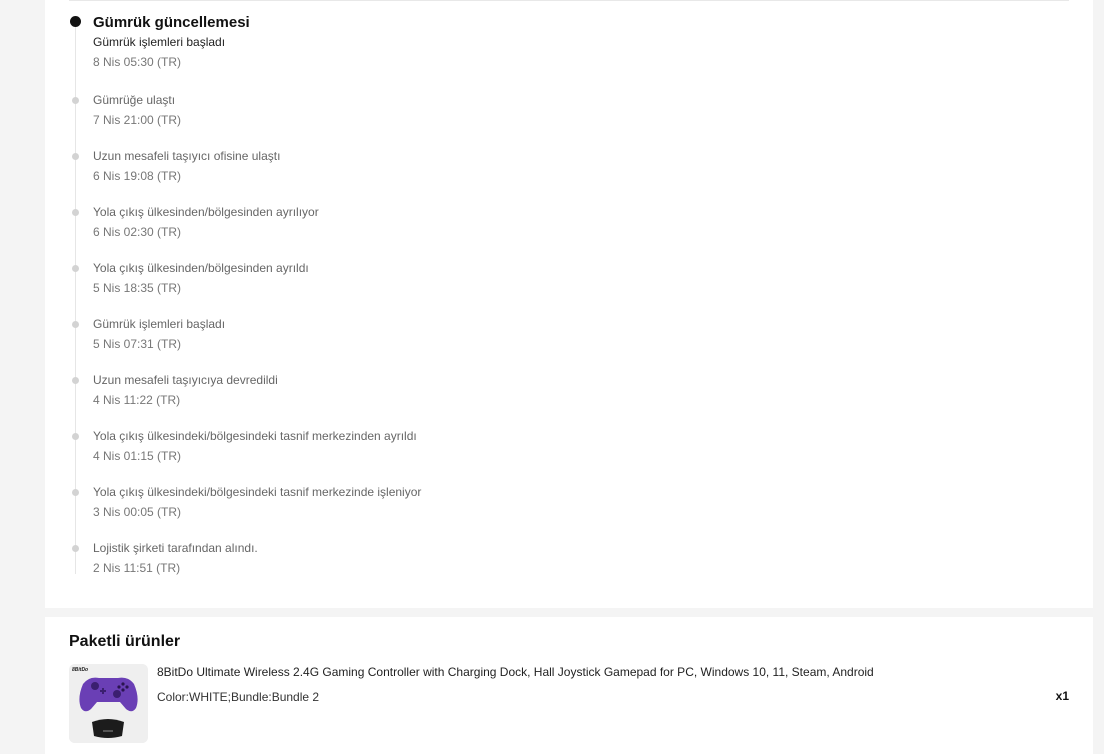 The height and width of the screenshot is (754, 1104). What do you see at coordinates (185, 380) in the screenshot?
I see `event-status: Uzun mesafeli taşıyıcıya devredildi` at bounding box center [185, 380].